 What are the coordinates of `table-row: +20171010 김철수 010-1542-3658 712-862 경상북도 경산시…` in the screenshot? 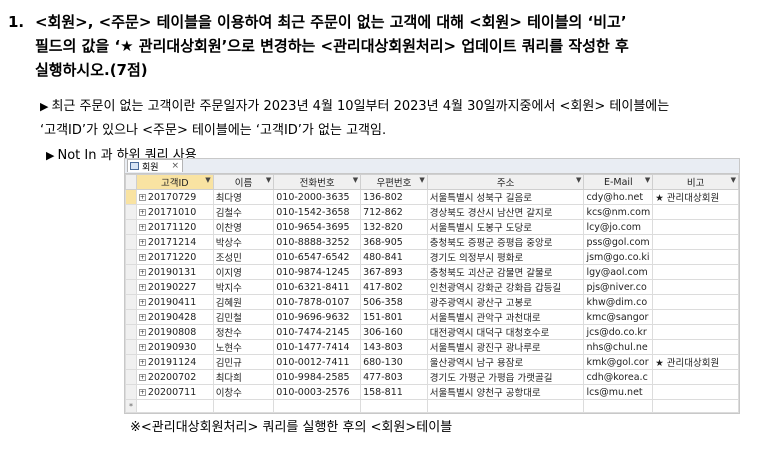 It's located at (432, 212).